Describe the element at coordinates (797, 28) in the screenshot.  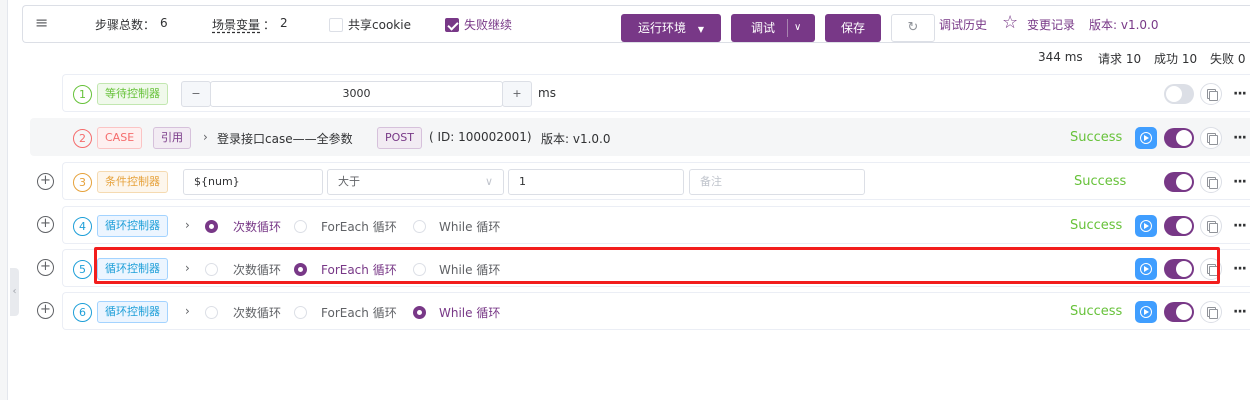
I see `chevron-down-icon: ∨` at that location.